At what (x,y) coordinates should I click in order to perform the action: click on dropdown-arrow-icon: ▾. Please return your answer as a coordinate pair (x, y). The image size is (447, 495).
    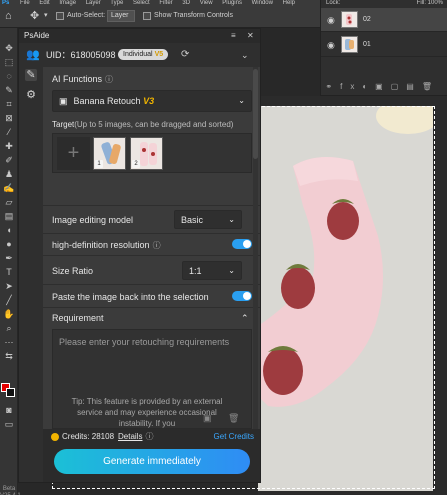
    Looking at the image, I should click on (46, 16).